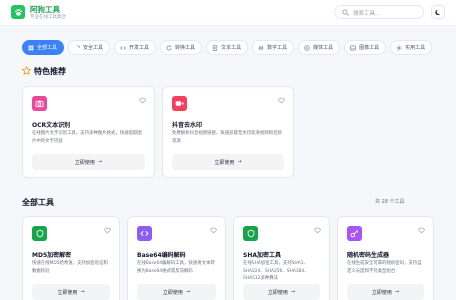 The width and height of the screenshot is (456, 300). I want to click on logo, so click(18, 12).